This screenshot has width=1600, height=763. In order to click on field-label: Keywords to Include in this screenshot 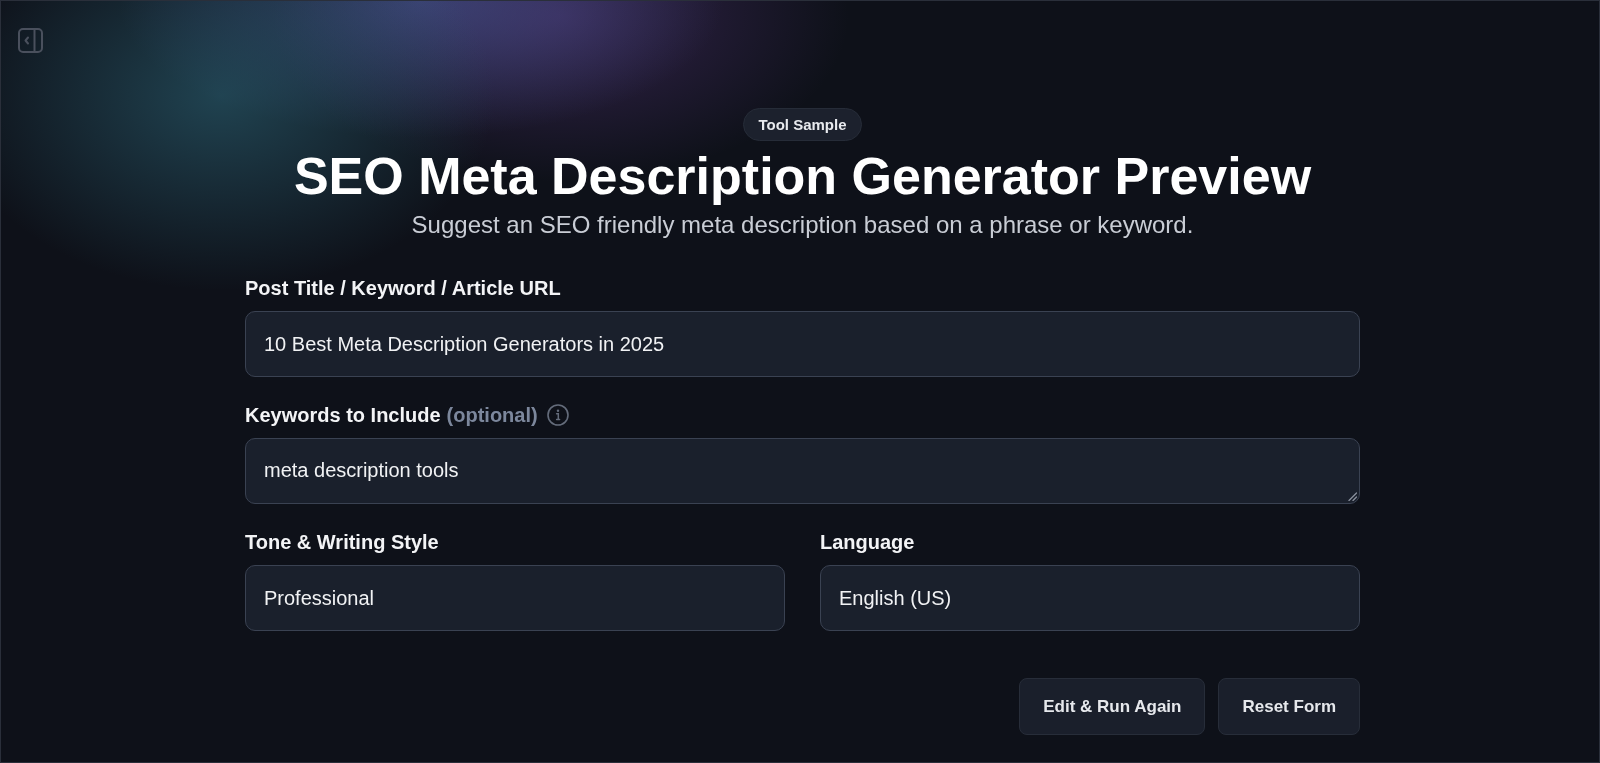, I will do `click(343, 415)`.